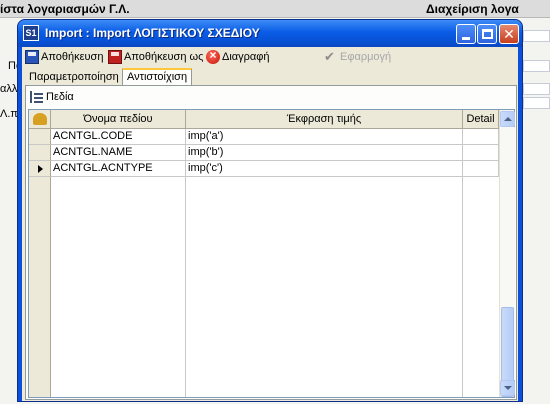 Image resolution: width=550 pixels, height=404 pixels. What do you see at coordinates (118, 119) in the screenshot?
I see `column-header-field-name: Όνομα πεδίου` at bounding box center [118, 119].